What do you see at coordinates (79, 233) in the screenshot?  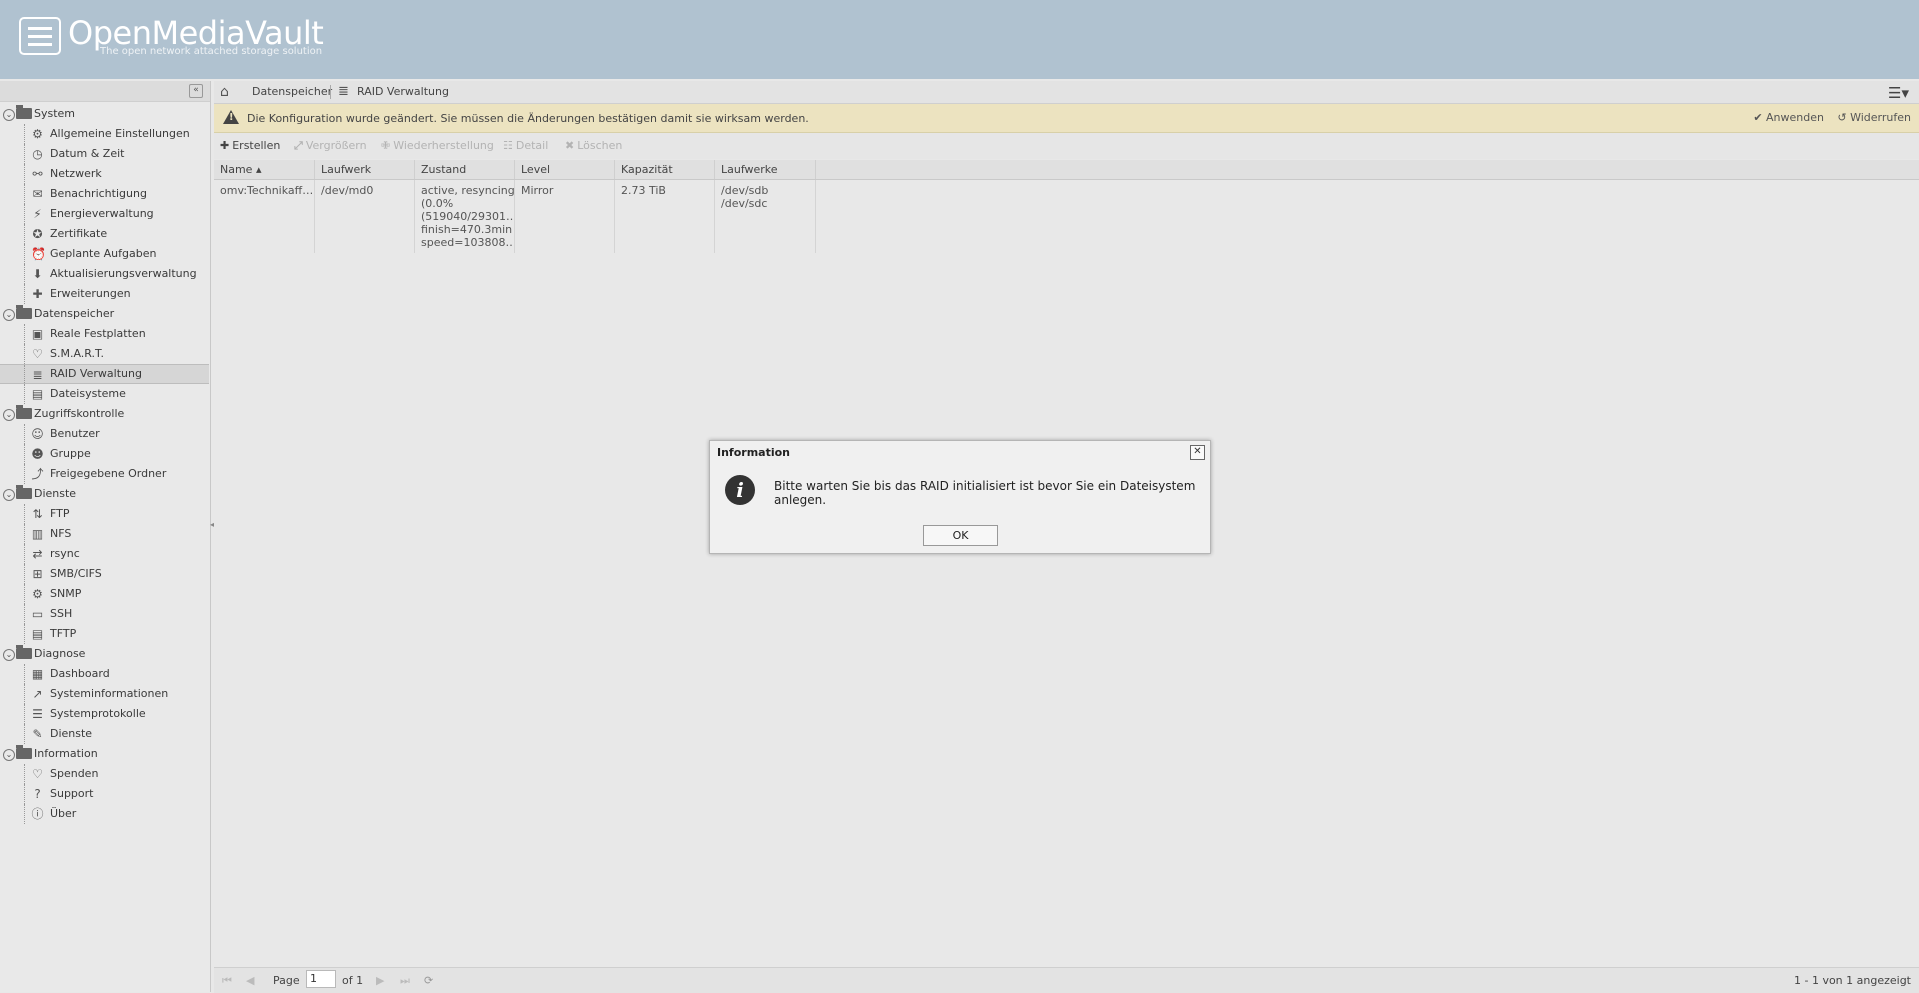 I see `sidebar-item-label: Zertifikate` at bounding box center [79, 233].